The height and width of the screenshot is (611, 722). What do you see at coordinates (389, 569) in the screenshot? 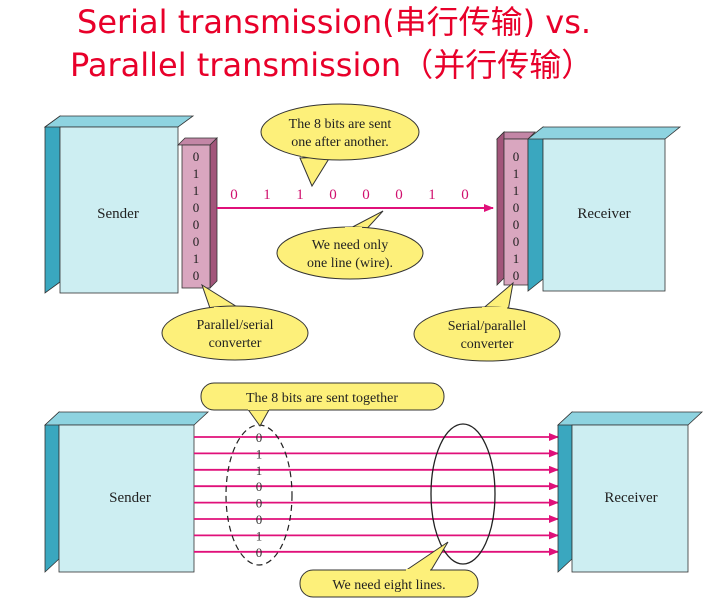
I see `callout-eight-lines: We need eight lines.` at bounding box center [389, 569].